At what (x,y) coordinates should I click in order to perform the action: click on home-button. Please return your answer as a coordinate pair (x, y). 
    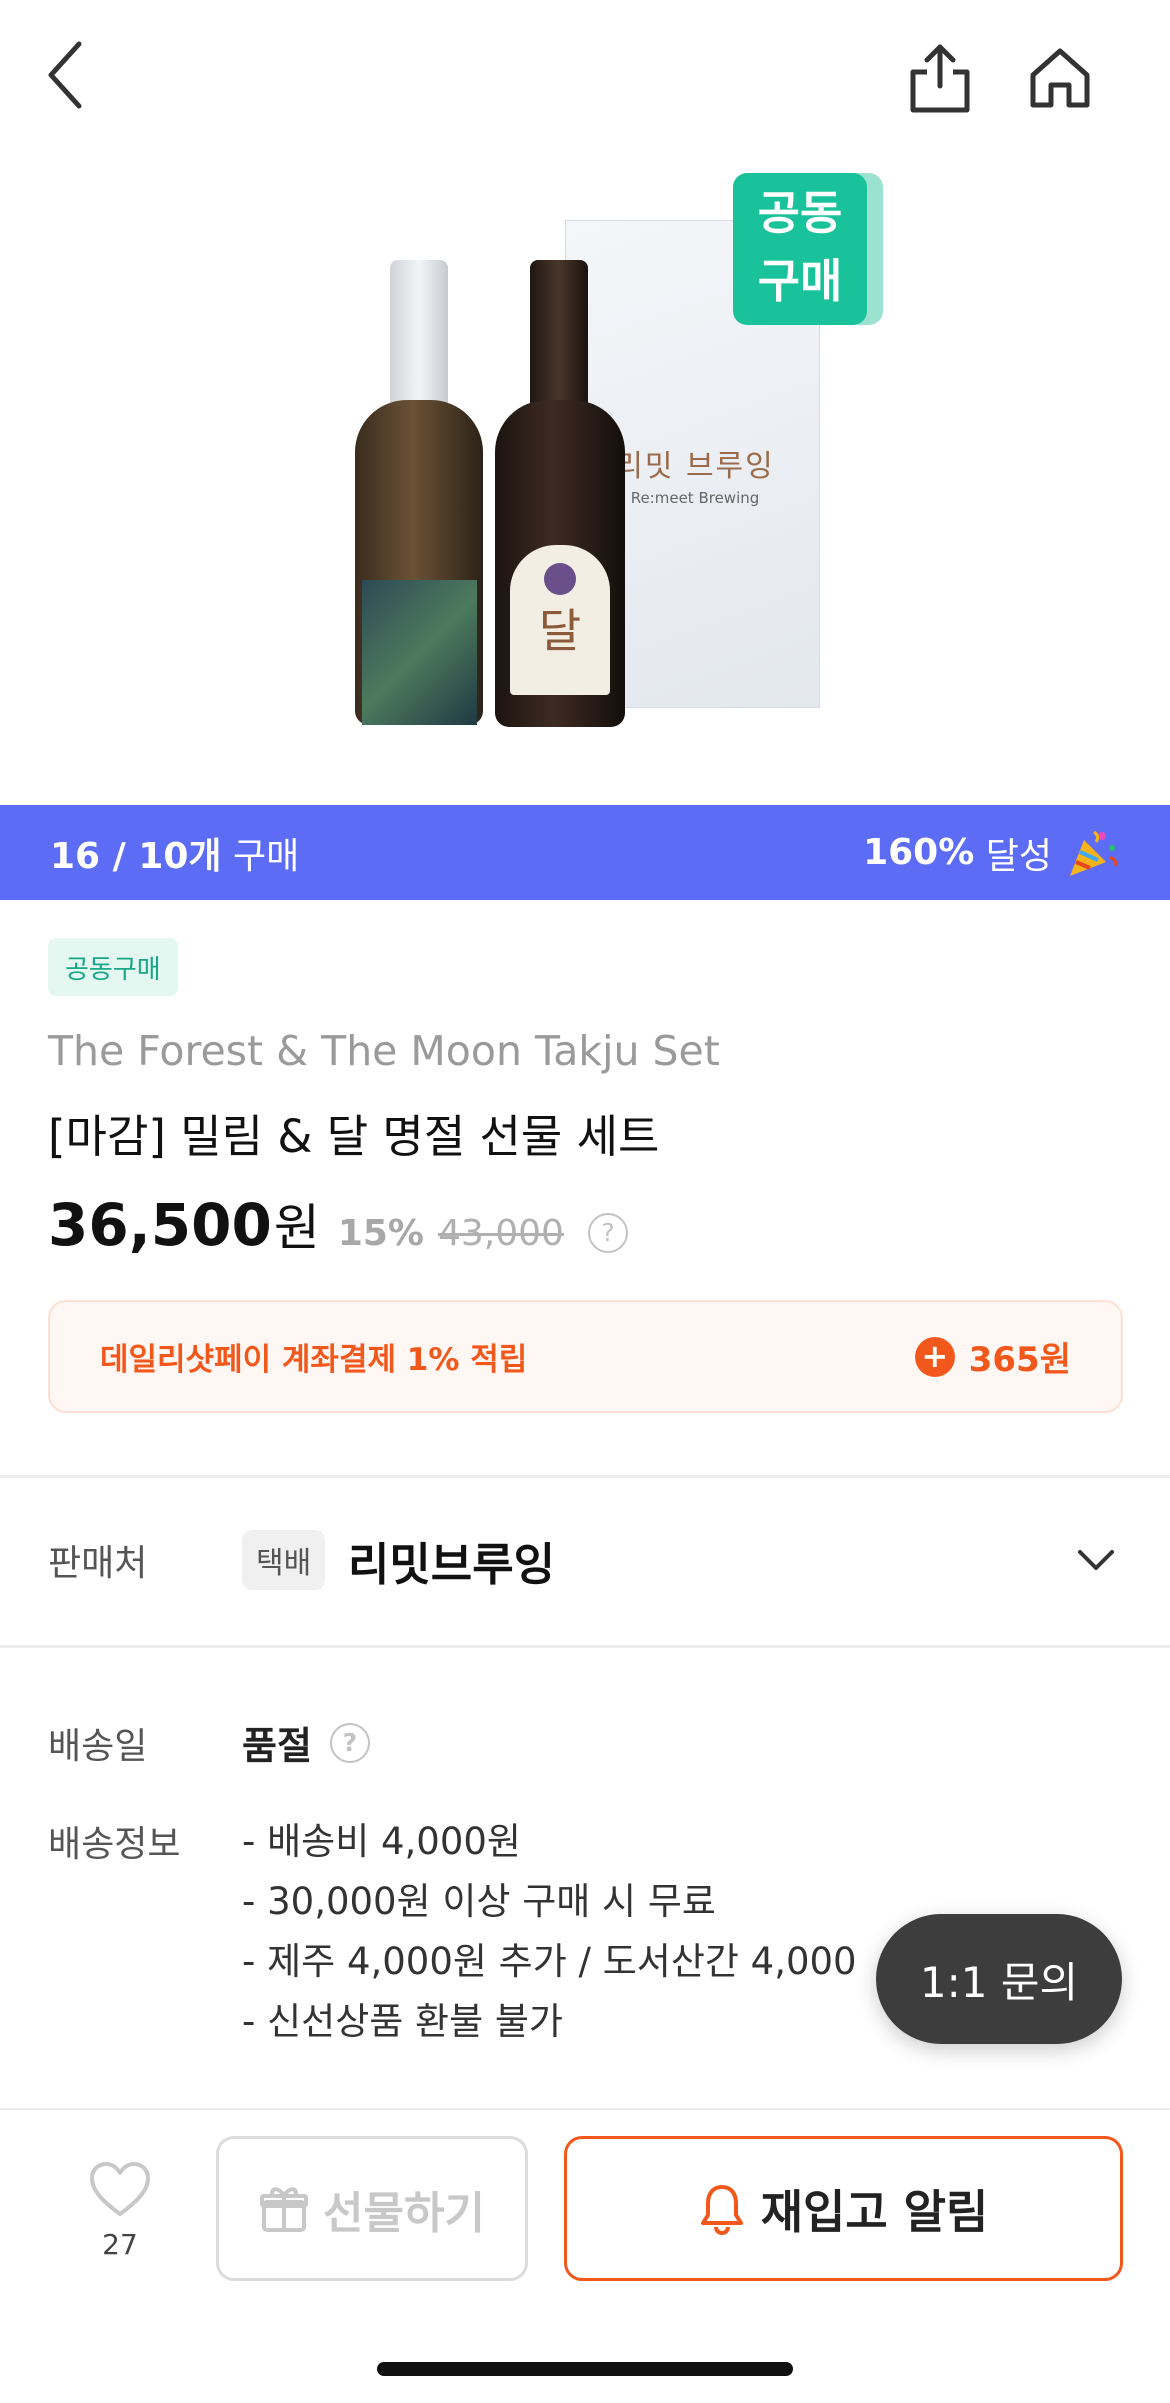
    Looking at the image, I should click on (1060, 78).